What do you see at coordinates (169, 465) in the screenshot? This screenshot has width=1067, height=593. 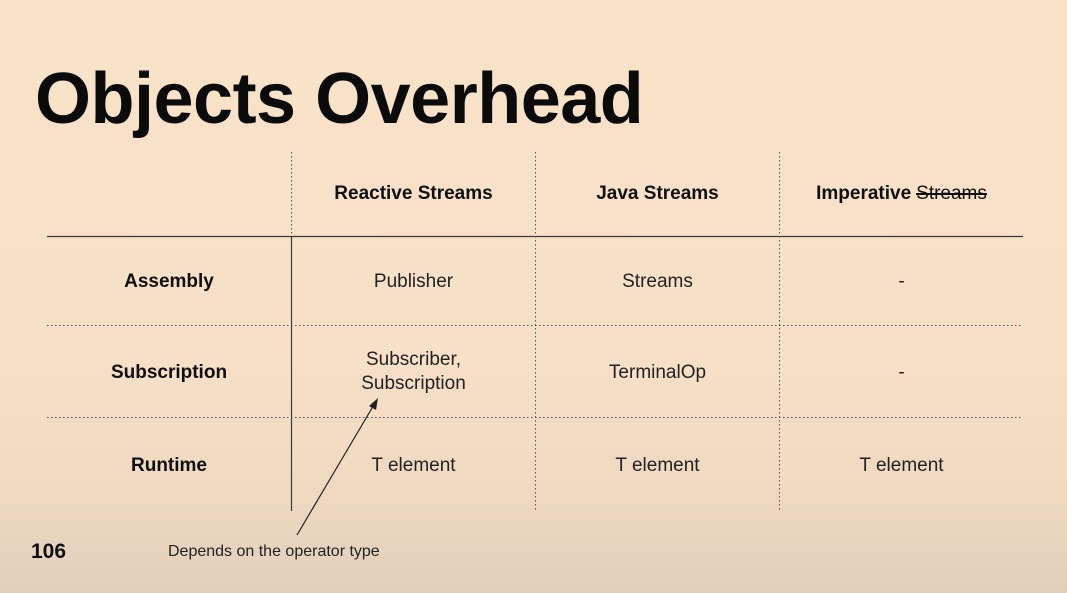 I see `row-header-runtime: Runtime` at bounding box center [169, 465].